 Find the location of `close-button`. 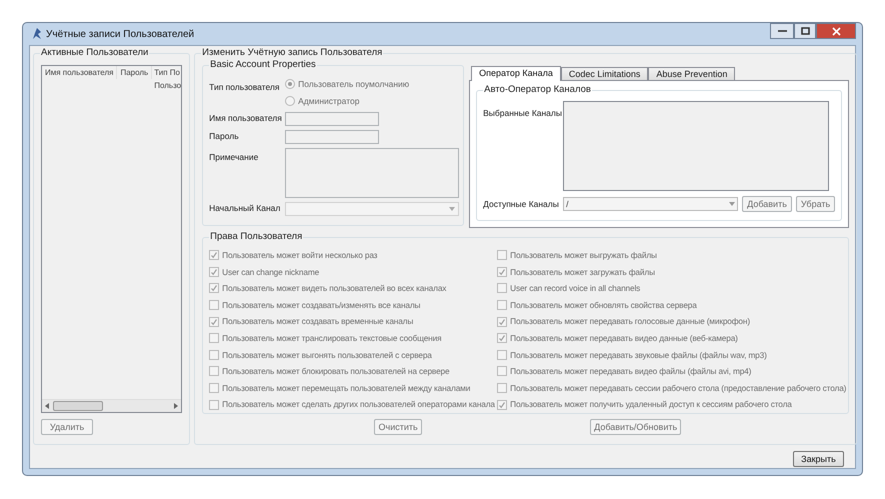

close-button is located at coordinates (836, 31).